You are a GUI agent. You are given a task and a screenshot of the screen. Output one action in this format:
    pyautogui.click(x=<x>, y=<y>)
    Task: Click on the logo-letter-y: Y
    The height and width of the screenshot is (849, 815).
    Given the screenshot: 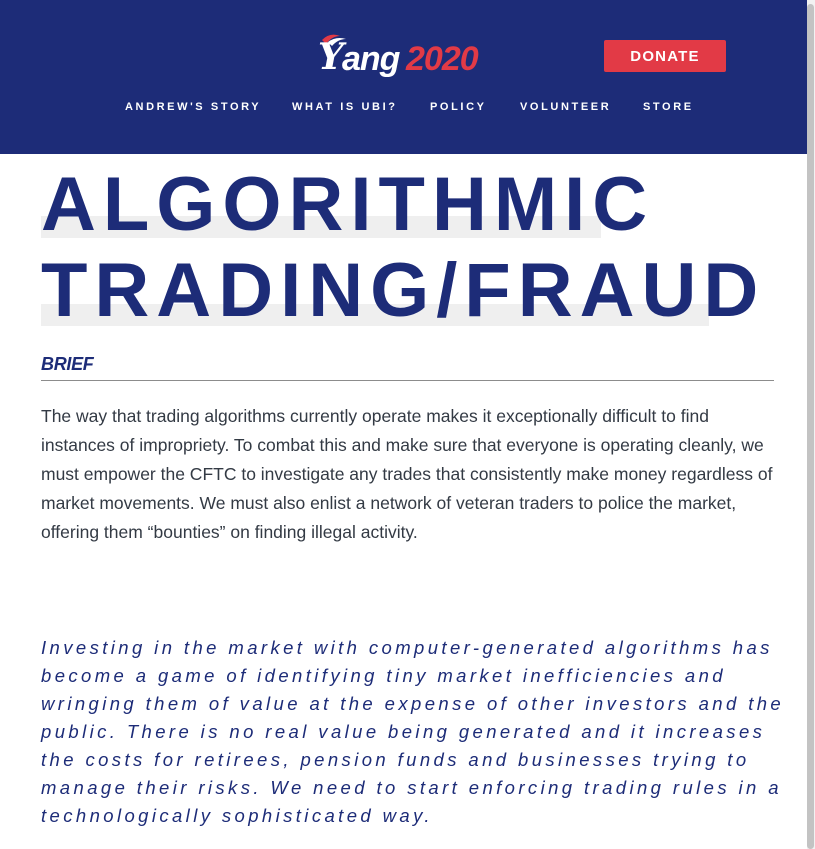 What is the action you would take?
    pyautogui.click(x=331, y=57)
    